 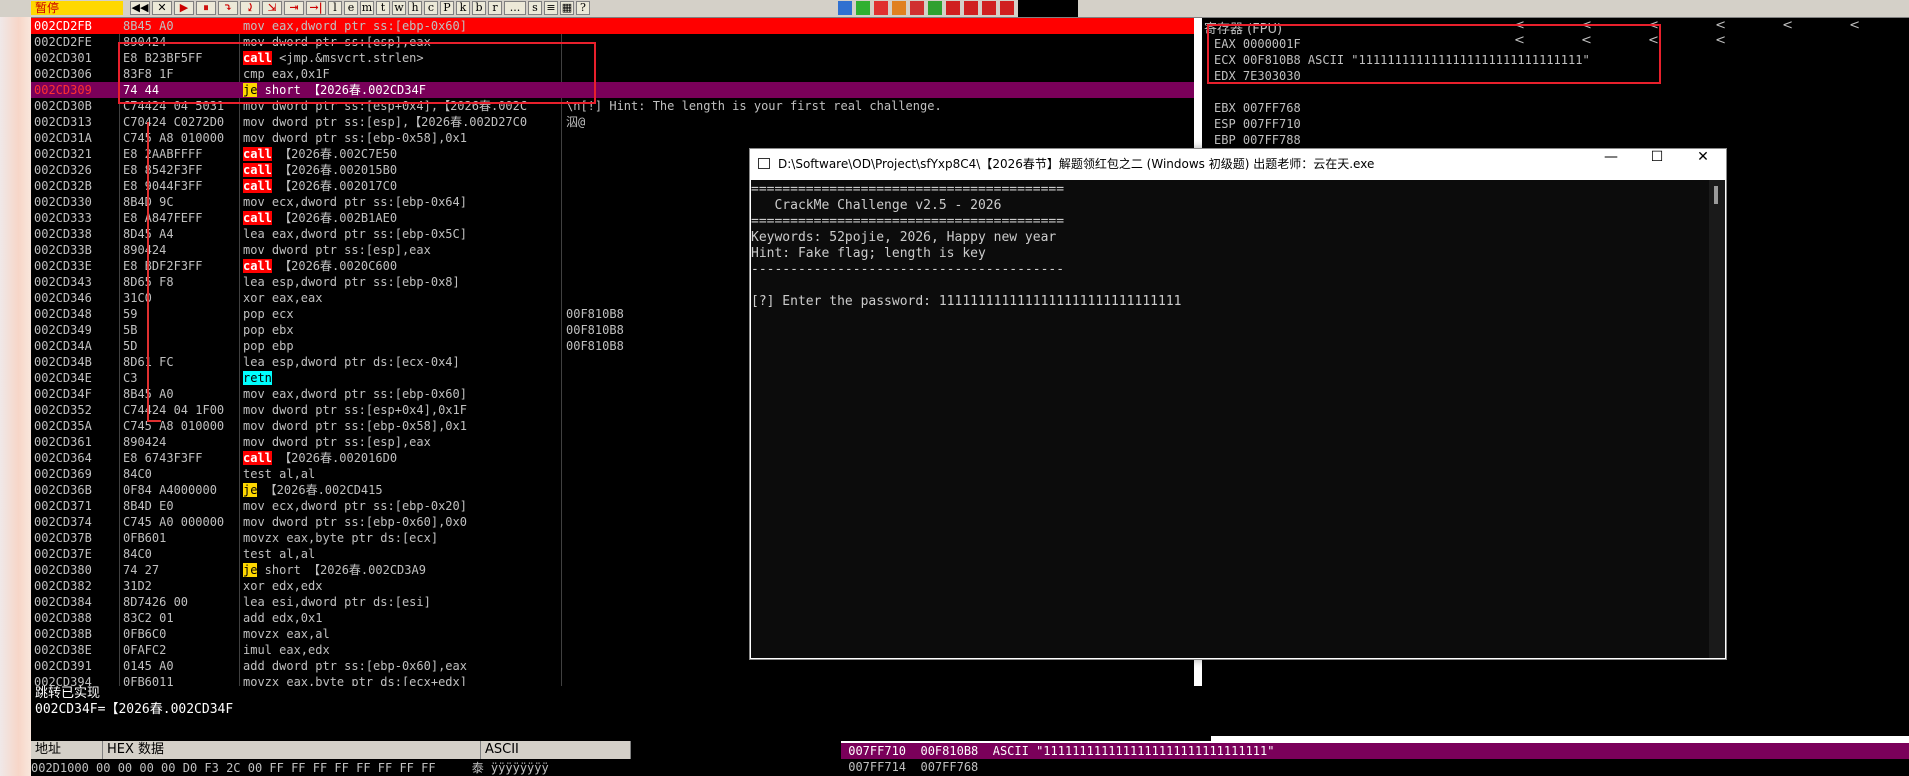 What do you see at coordinates (63, 250) in the screenshot?
I see `disasm-address: 002CD33B` at bounding box center [63, 250].